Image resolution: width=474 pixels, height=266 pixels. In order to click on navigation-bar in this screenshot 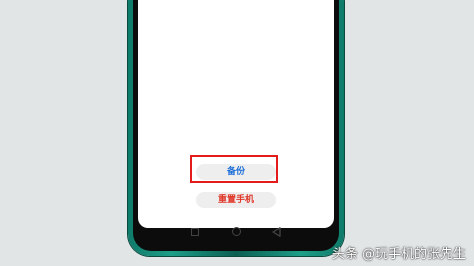, I will do `click(236, 233)`.